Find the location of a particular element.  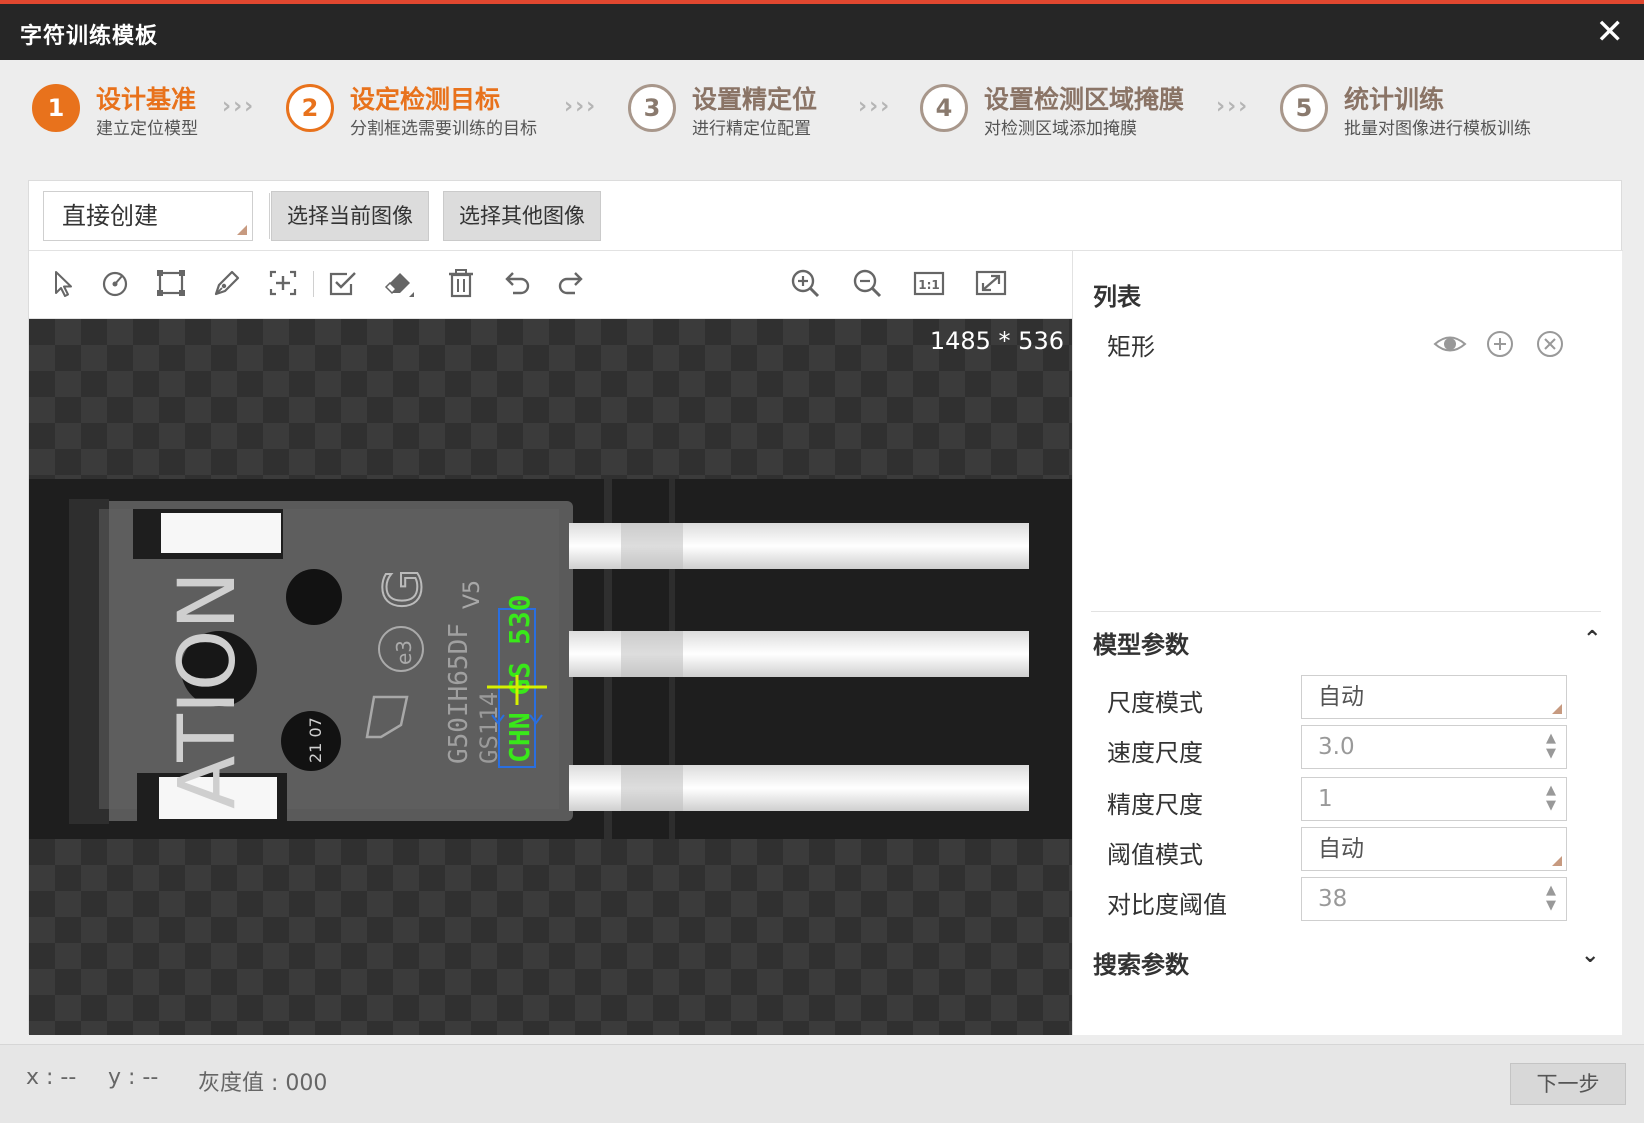

param-label: 尺度模式 is located at coordinates (1155, 703).